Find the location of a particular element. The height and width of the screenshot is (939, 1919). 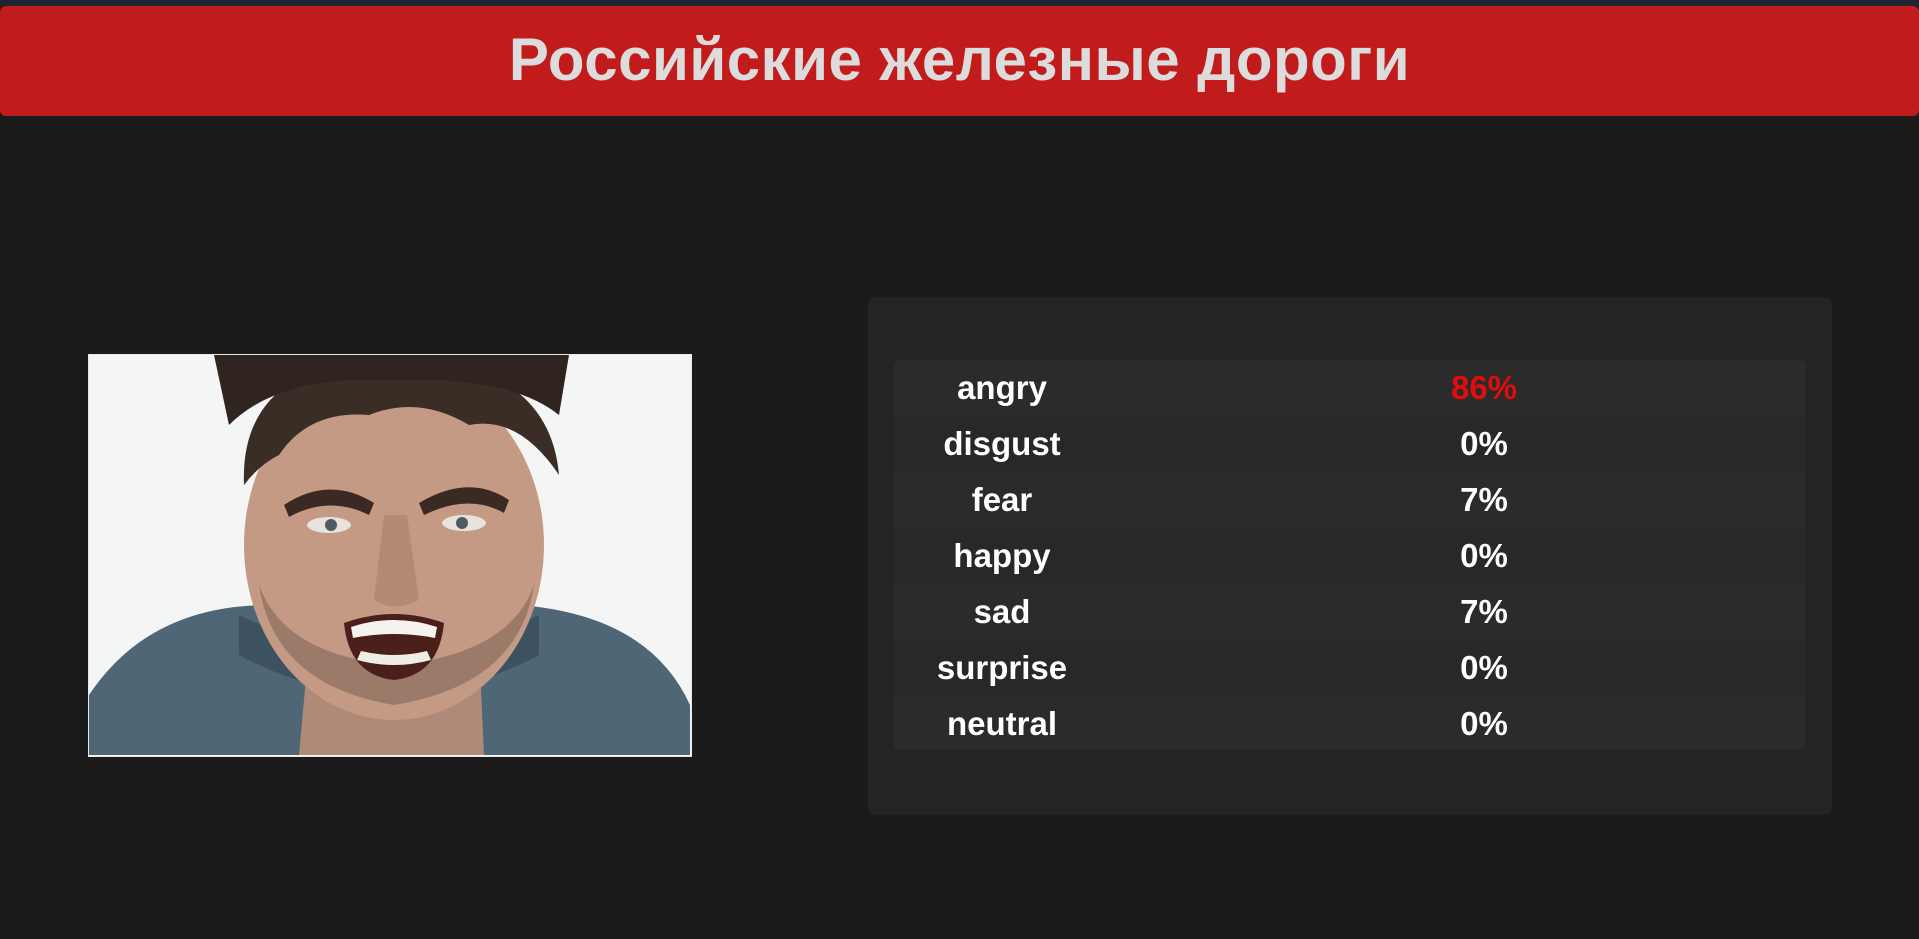

table-row: angry 86% is located at coordinates (1350, 388).